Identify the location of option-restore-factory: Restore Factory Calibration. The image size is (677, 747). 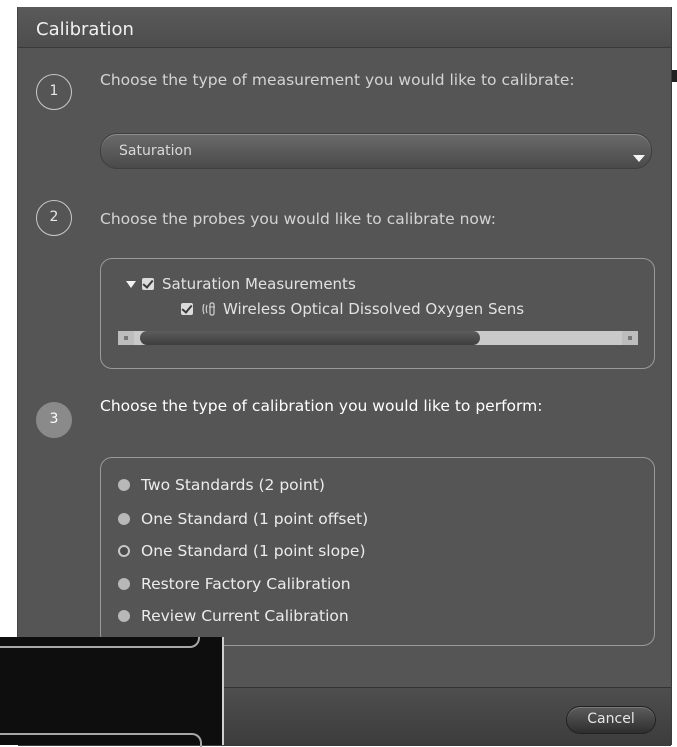
(234, 584).